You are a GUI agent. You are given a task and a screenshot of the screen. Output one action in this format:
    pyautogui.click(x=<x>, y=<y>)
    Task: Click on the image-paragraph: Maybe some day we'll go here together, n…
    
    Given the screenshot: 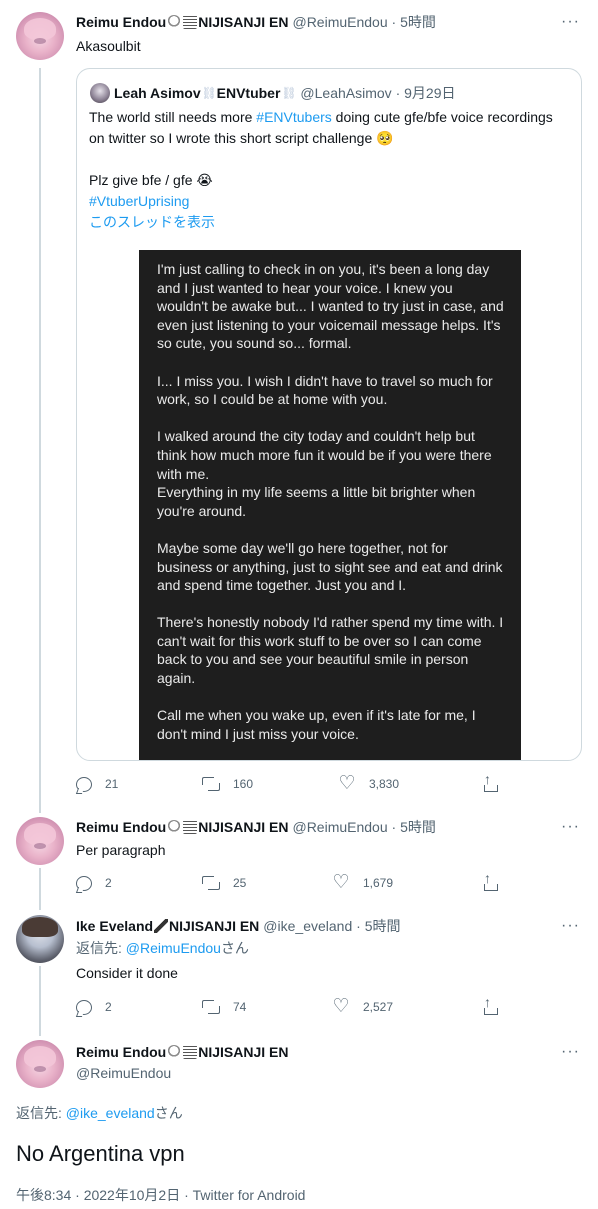 What is the action you would take?
    pyautogui.click(x=330, y=566)
    